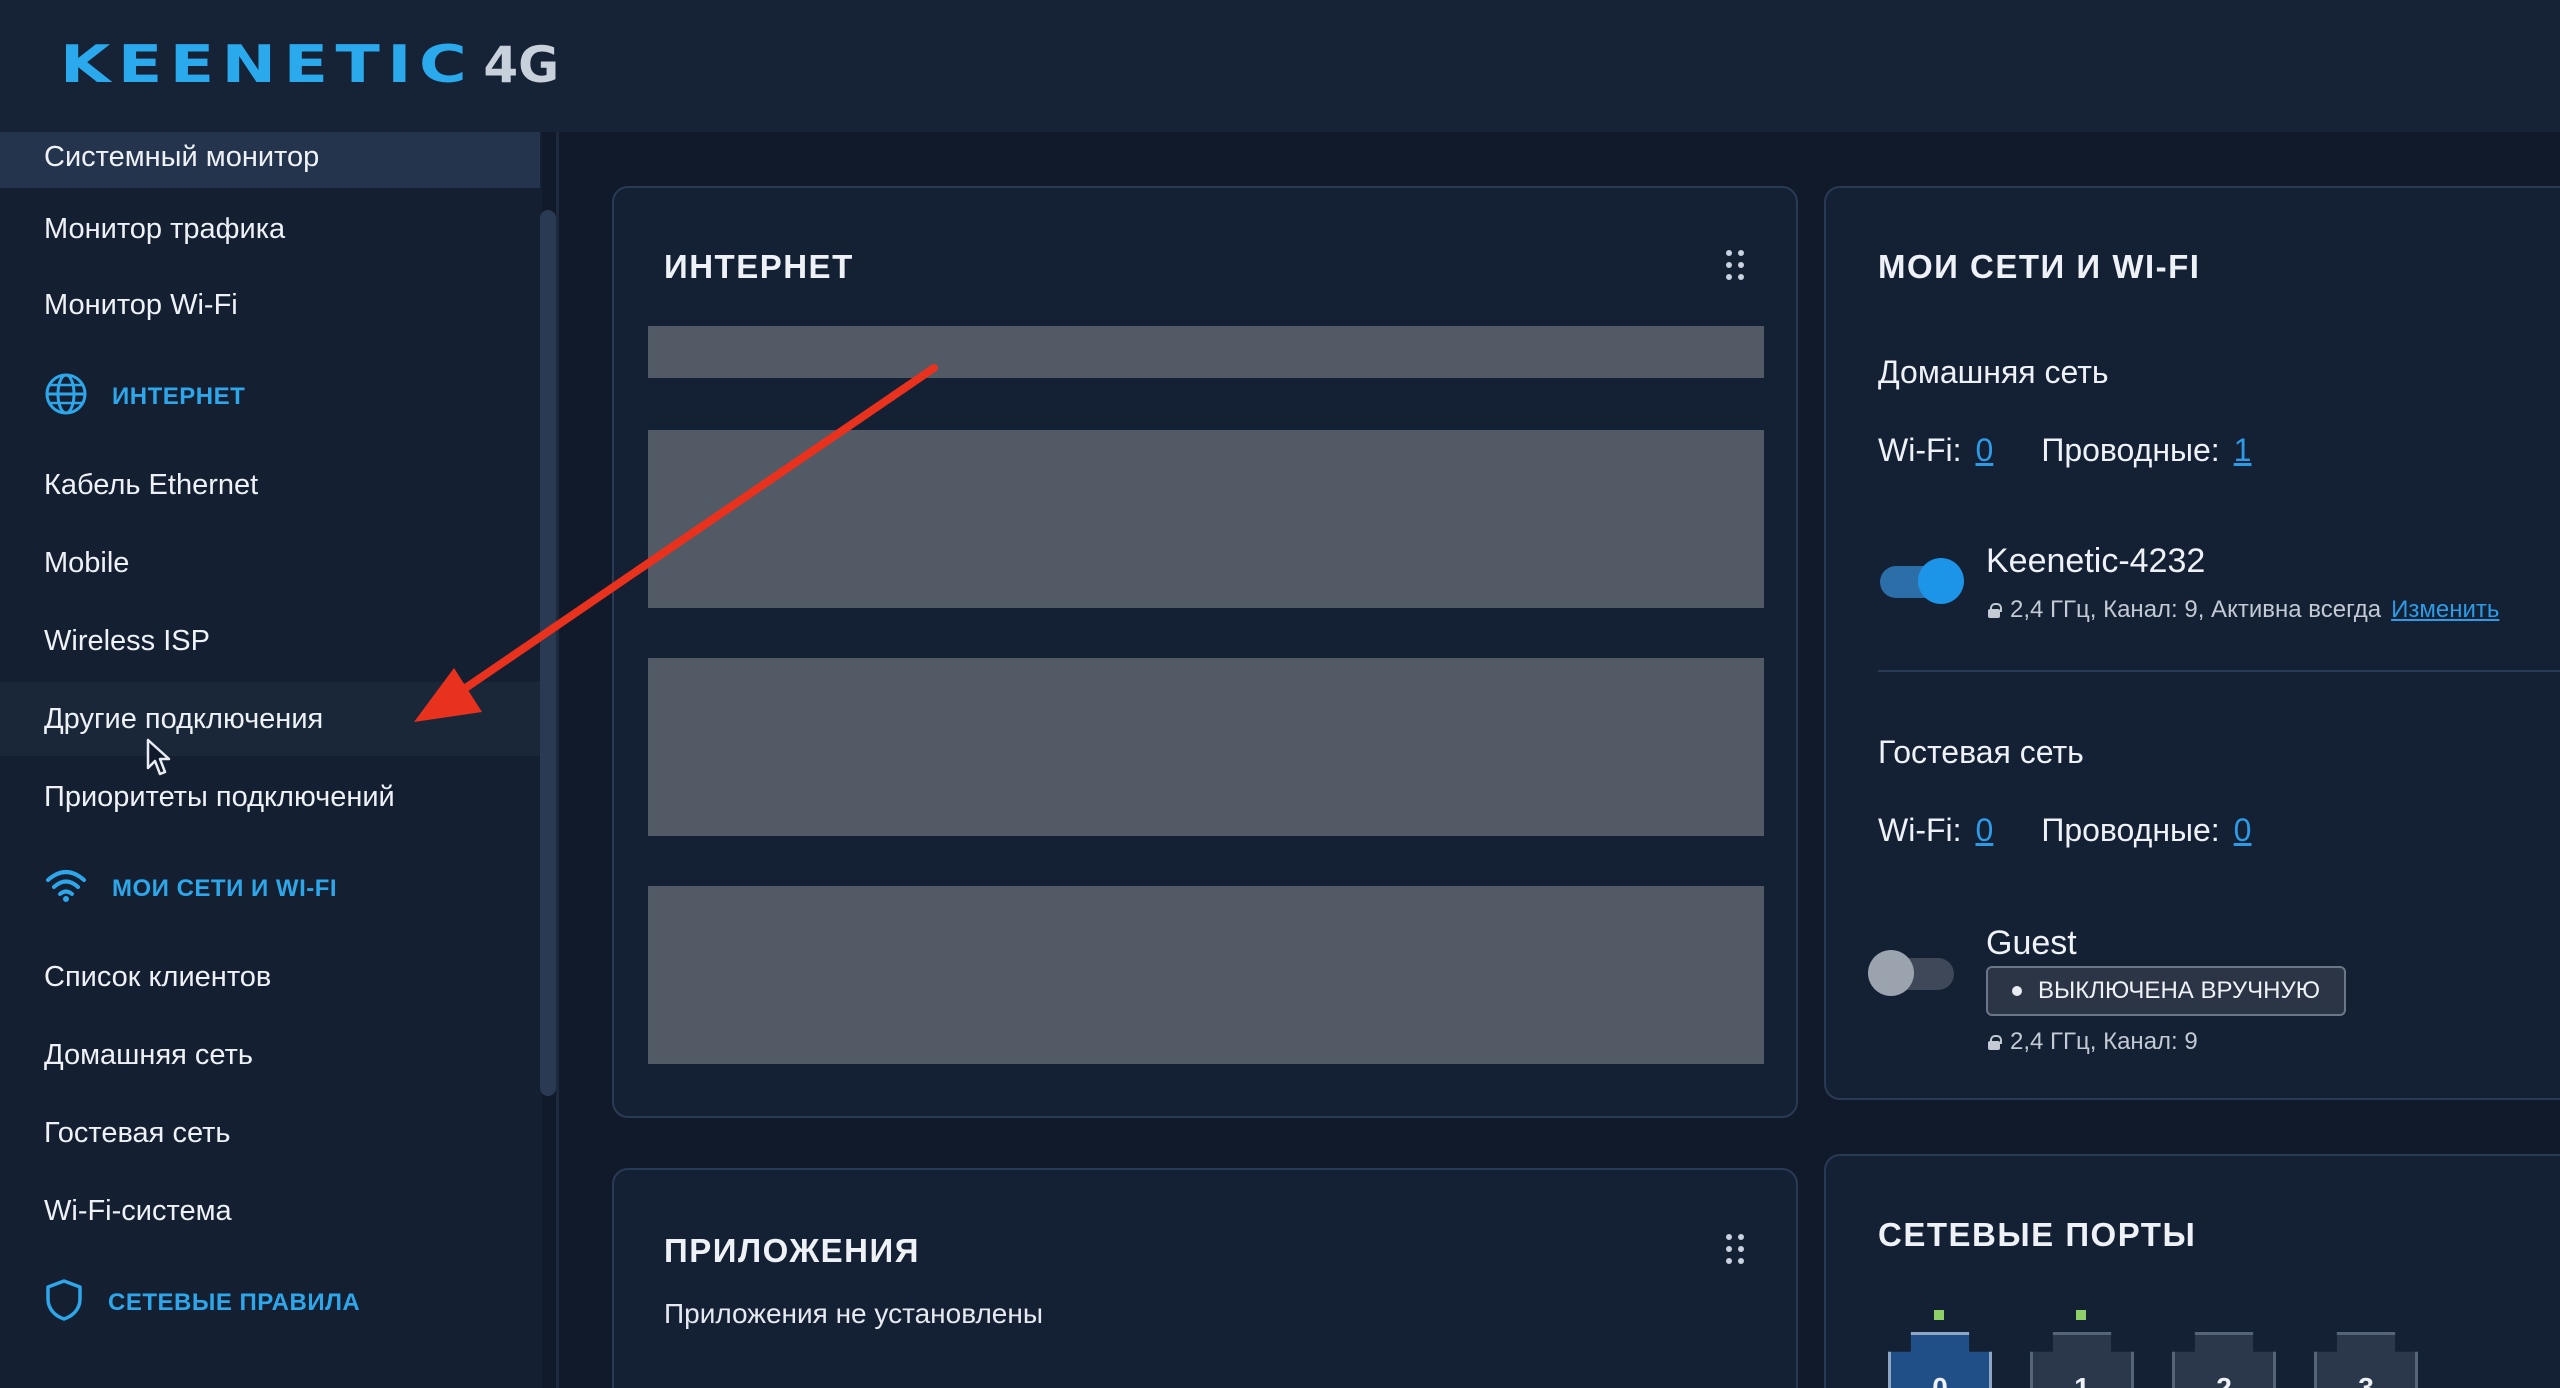 This screenshot has width=2560, height=1388. Describe the element at coordinates (1993, 372) in the screenshot. I see `home-network-title: Домашняя сеть` at that location.